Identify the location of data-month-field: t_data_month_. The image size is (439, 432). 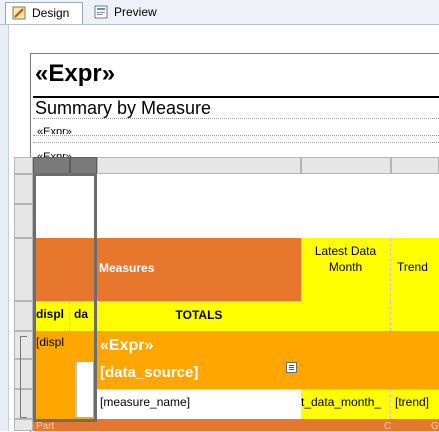
(346, 404).